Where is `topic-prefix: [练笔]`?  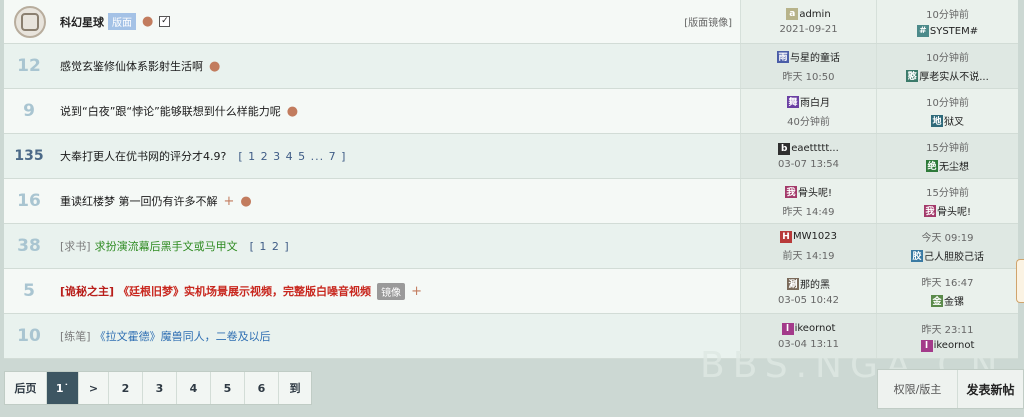
topic-prefix: [练笔] is located at coordinates (75, 336).